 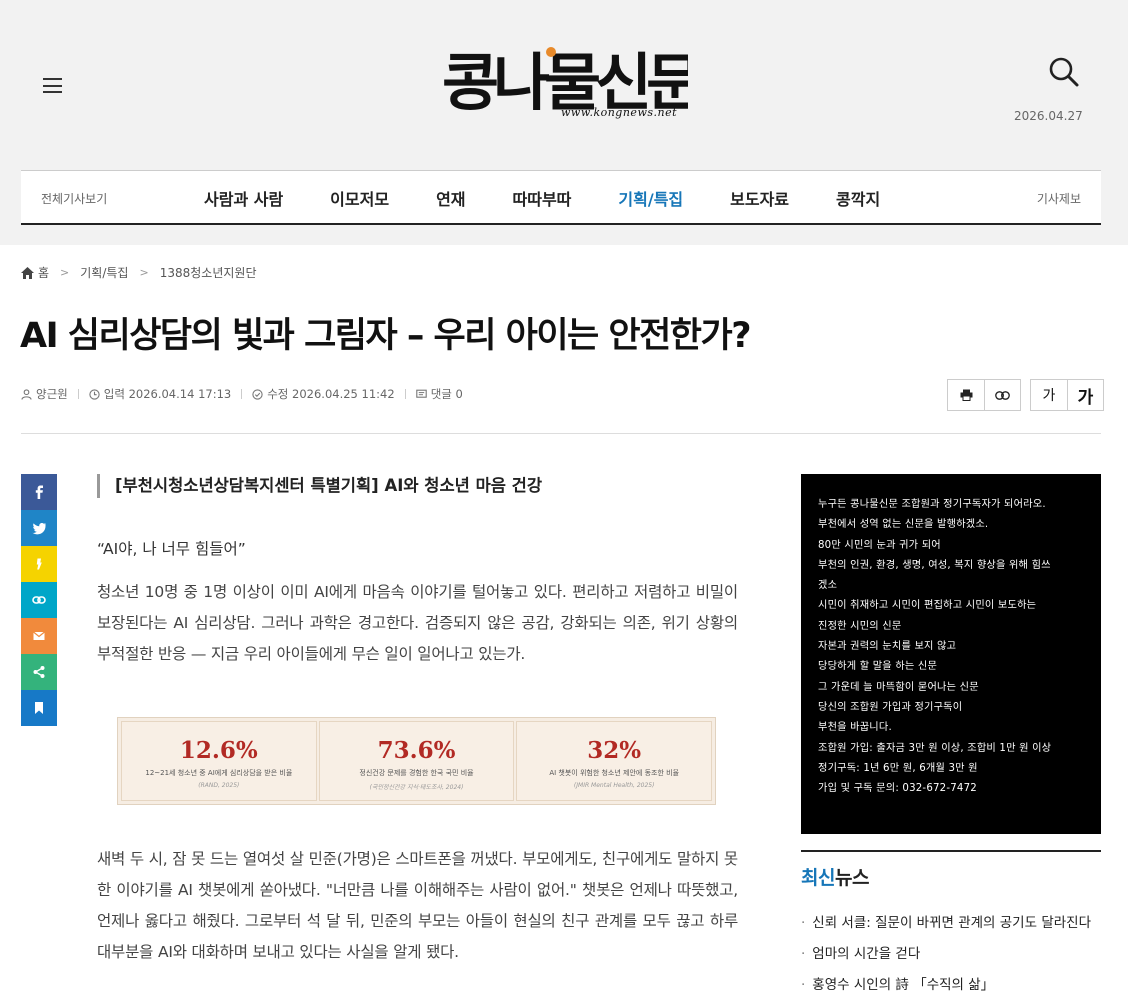 What do you see at coordinates (167, 394) in the screenshot?
I see `input-date-text: 입력 2026.04.14 17:13` at bounding box center [167, 394].